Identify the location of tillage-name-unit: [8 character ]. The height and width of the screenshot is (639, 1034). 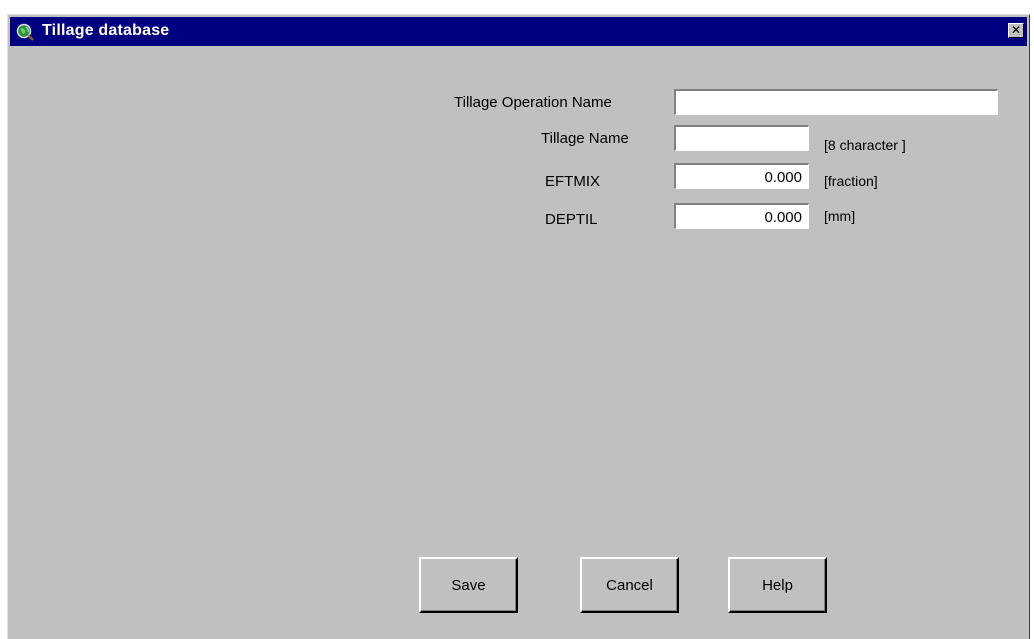
(865, 145).